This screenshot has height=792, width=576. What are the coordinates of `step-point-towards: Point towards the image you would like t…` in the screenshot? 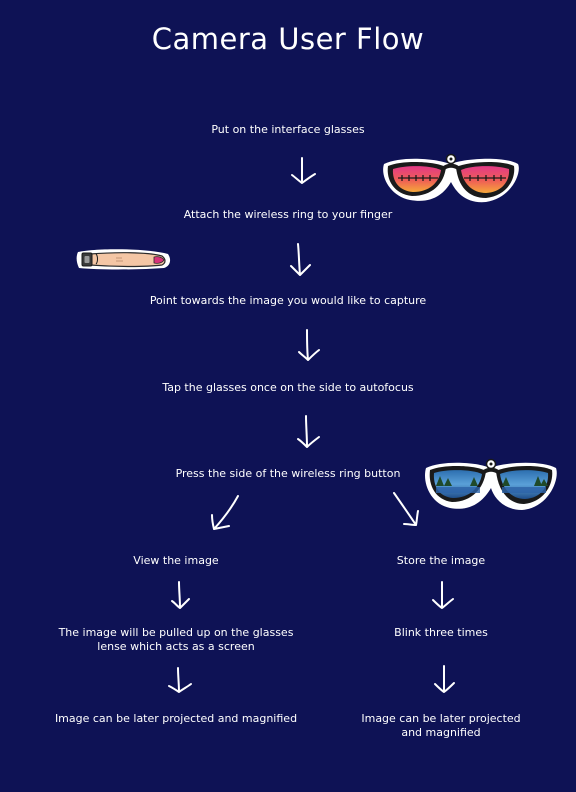 It's located at (288, 300).